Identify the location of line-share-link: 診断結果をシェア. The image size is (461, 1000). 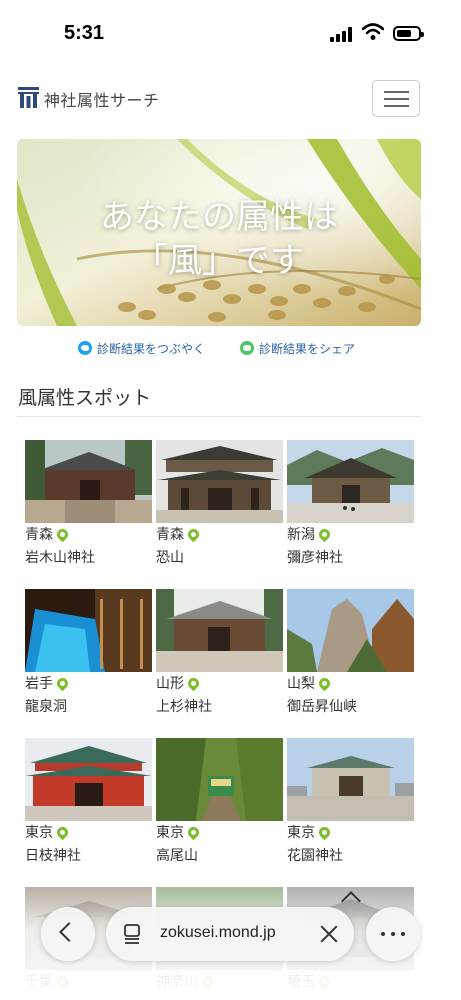
(297, 348).